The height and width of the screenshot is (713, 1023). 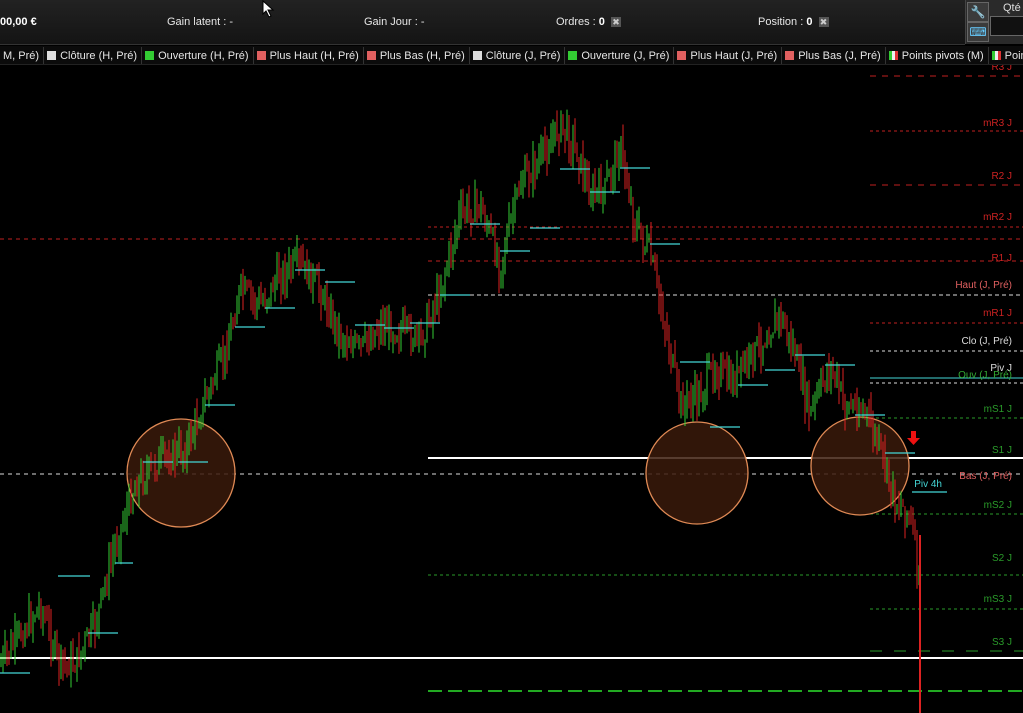 I want to click on position: Position : 0 ✖, so click(x=793, y=22).